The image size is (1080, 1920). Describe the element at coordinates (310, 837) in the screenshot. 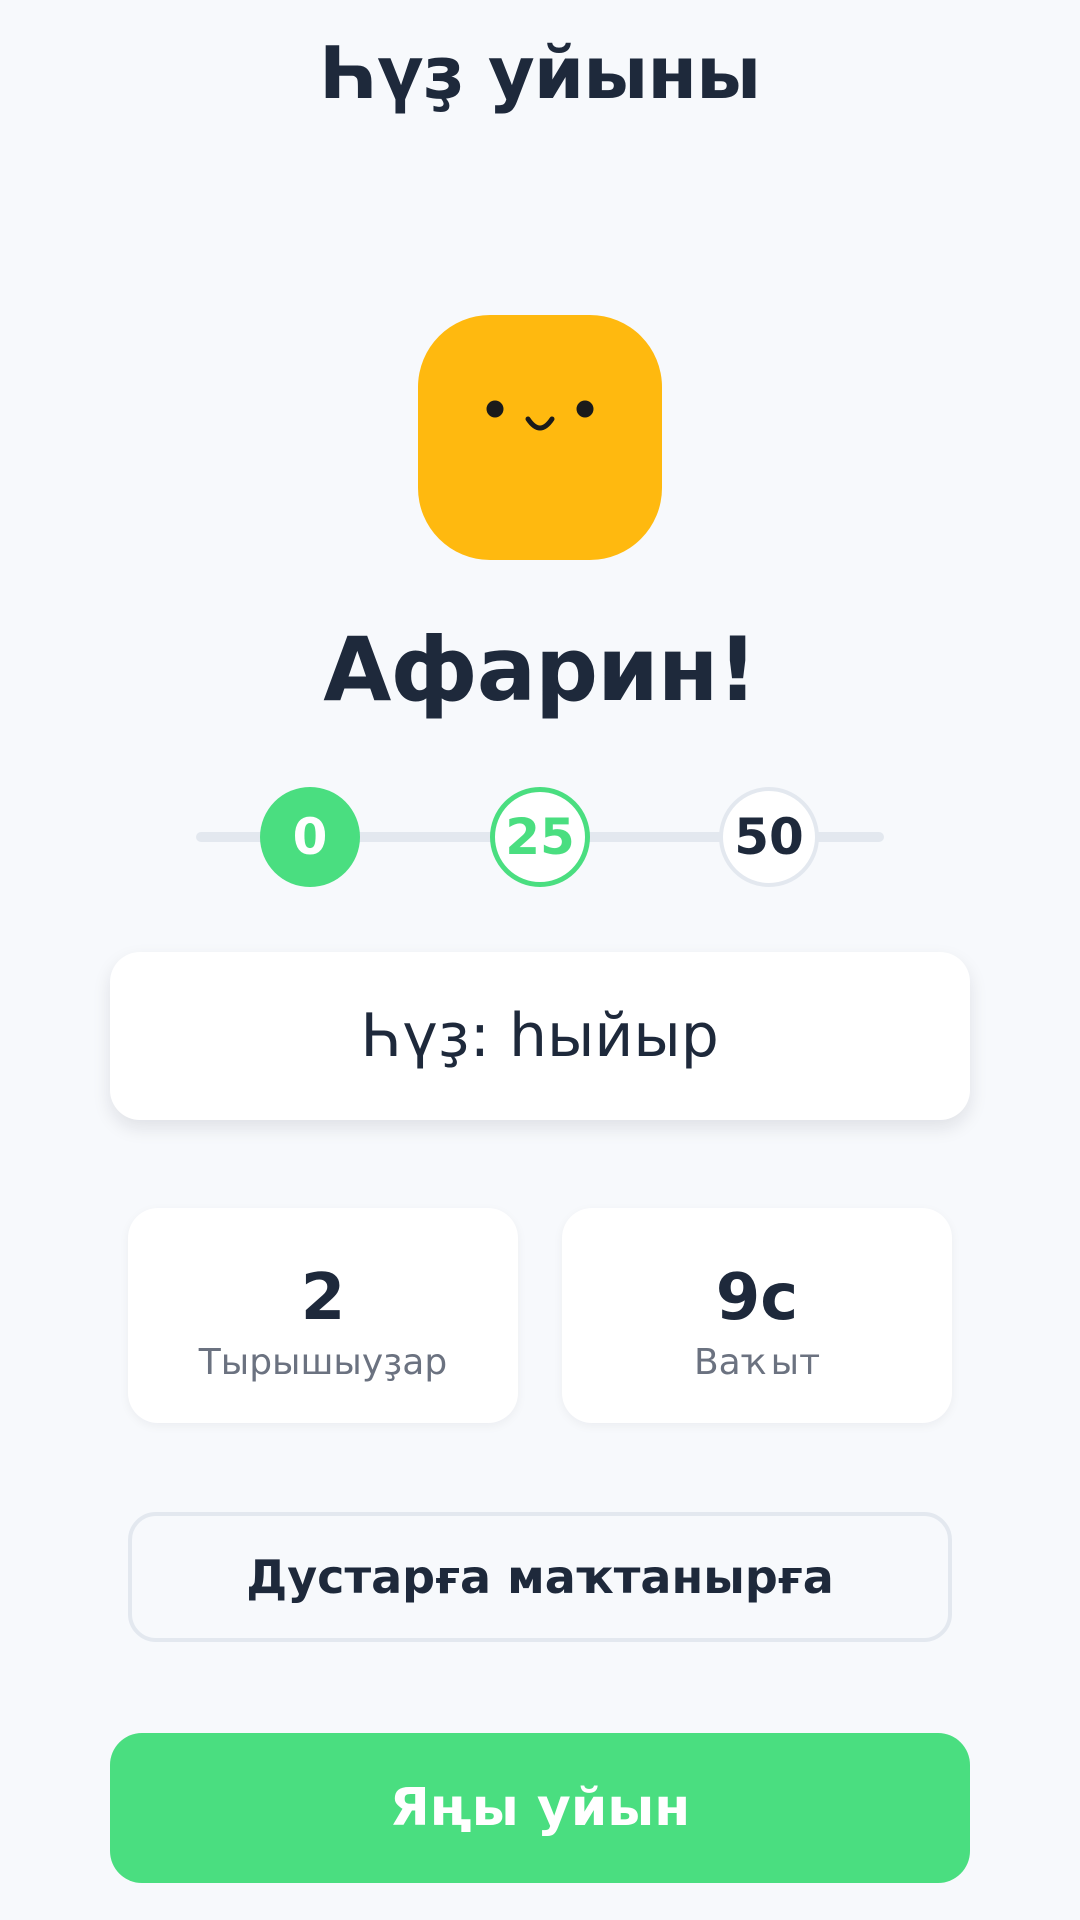

I see `progress-step-0: 0` at that location.